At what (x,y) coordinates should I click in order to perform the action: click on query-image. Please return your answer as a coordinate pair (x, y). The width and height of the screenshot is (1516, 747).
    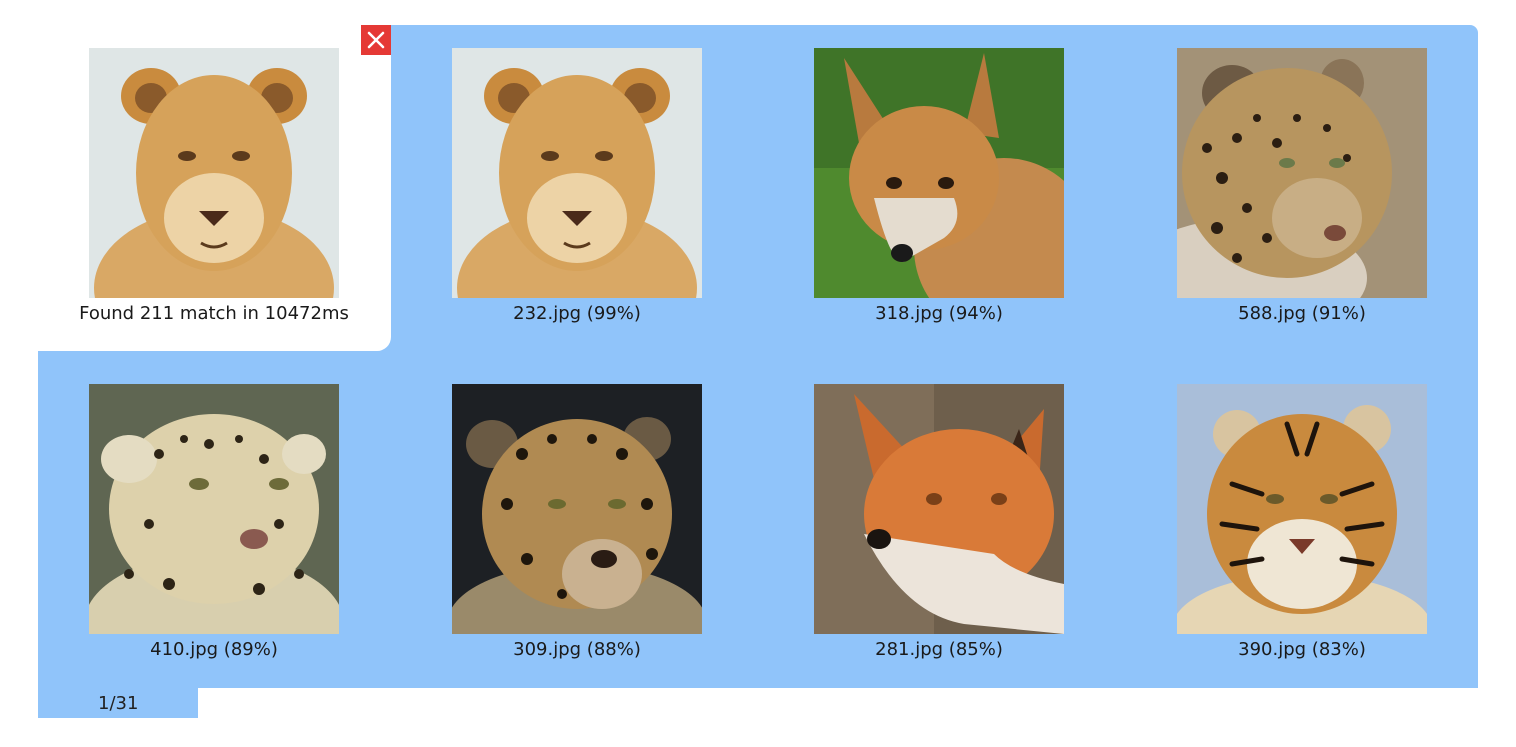
    Looking at the image, I should click on (214, 173).